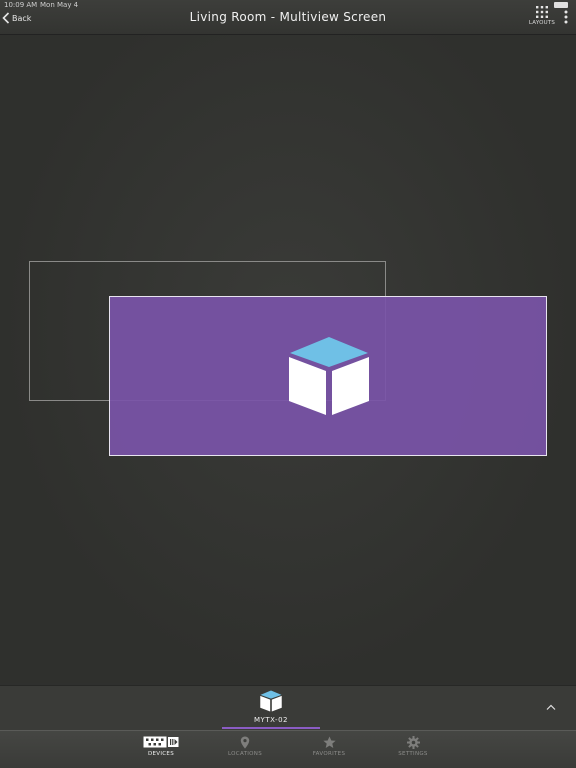 This screenshot has width=576, height=768. I want to click on tab-devices: DEVICES, so click(161, 750).